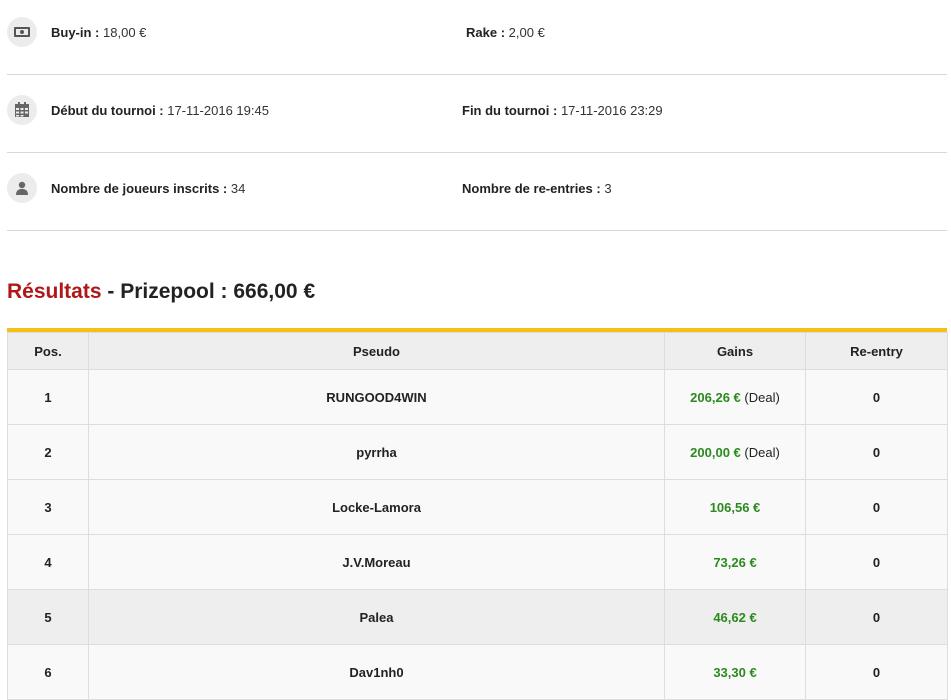 This screenshot has height=700, width=951. I want to click on cell-gain: 33,30 €, so click(735, 672).